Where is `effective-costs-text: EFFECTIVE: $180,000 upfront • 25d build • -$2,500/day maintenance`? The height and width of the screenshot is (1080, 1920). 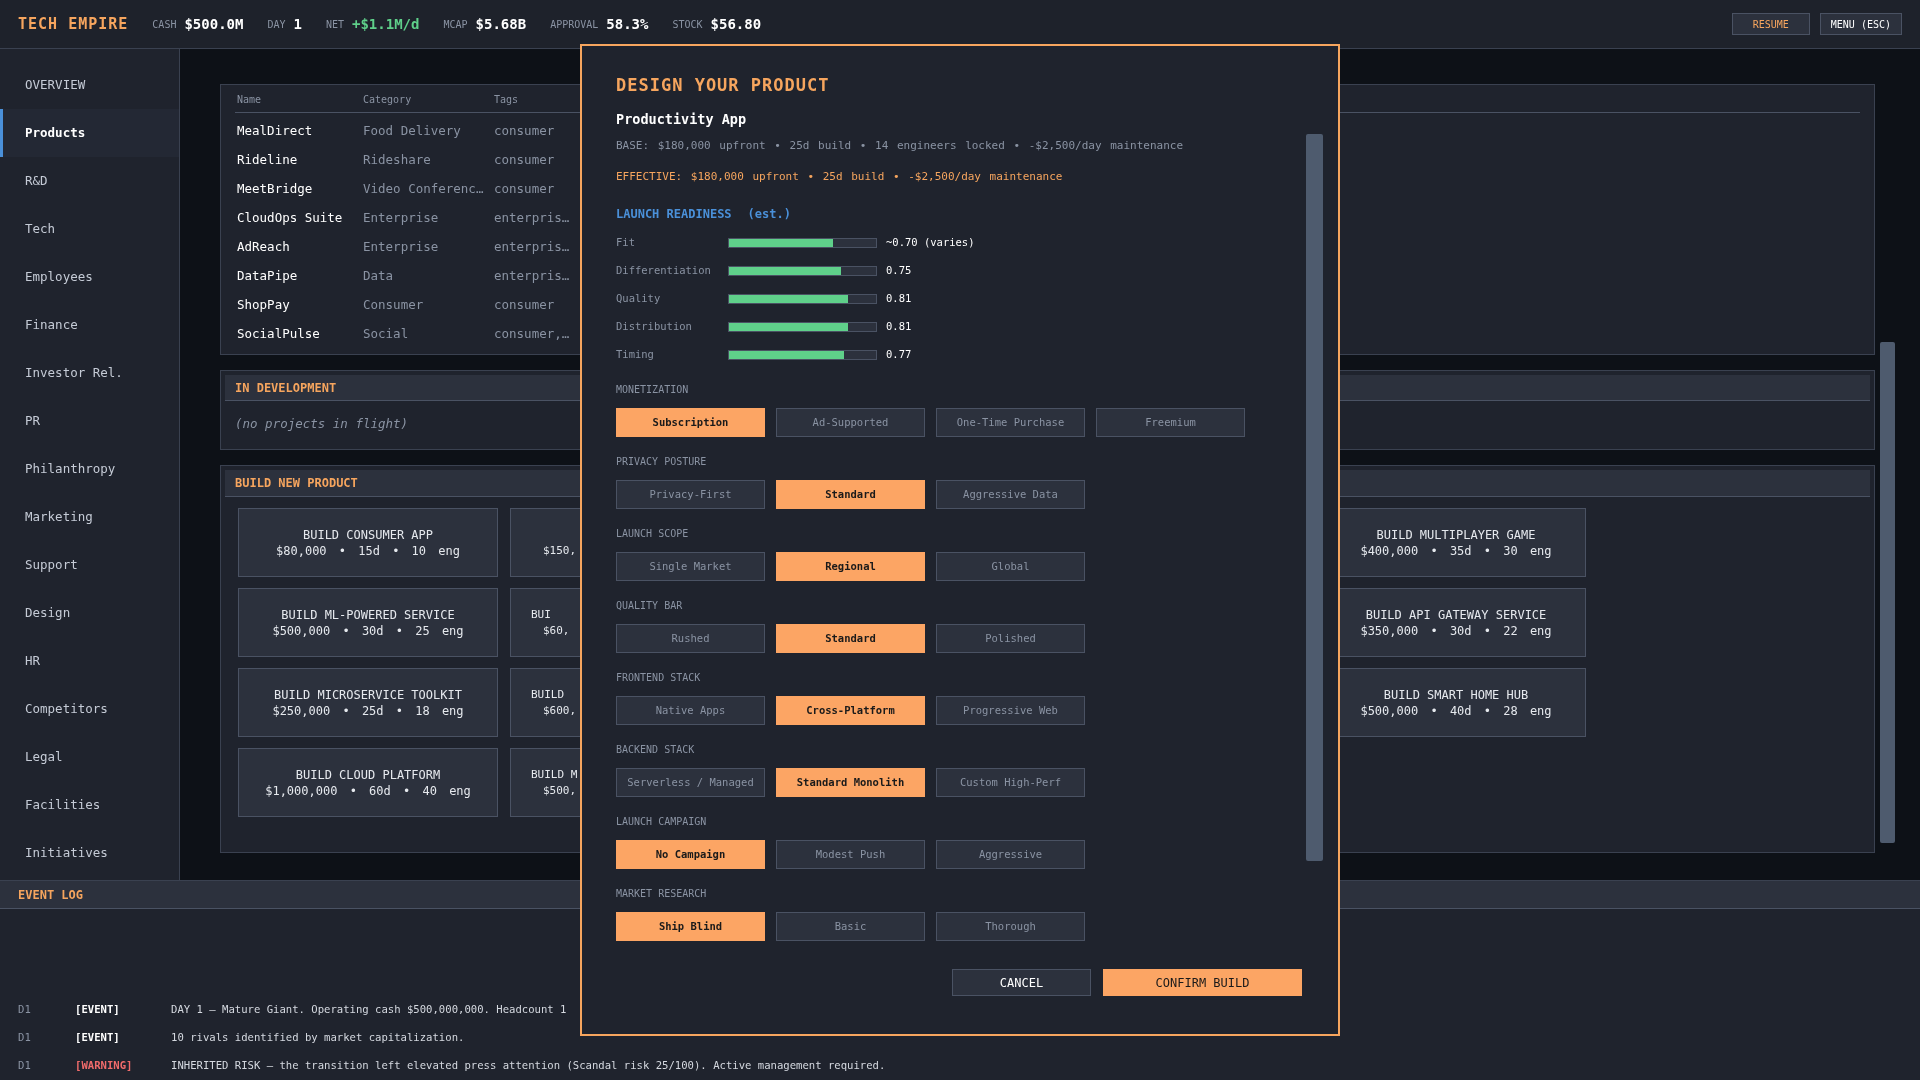
effective-costs-text: EFFECTIVE: $180,000 upfront • 25d build • -$2,500/day maintenance is located at coordinates (840, 176).